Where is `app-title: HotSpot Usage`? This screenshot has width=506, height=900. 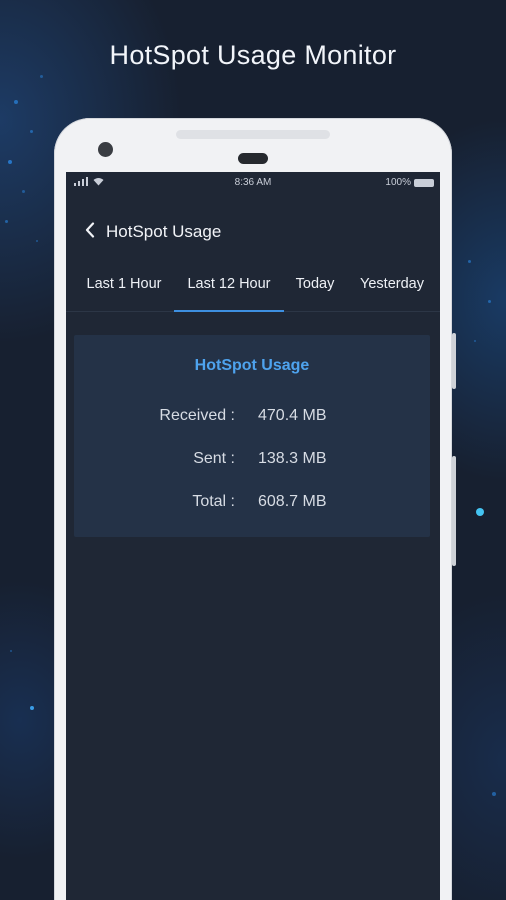 app-title: HotSpot Usage is located at coordinates (164, 231).